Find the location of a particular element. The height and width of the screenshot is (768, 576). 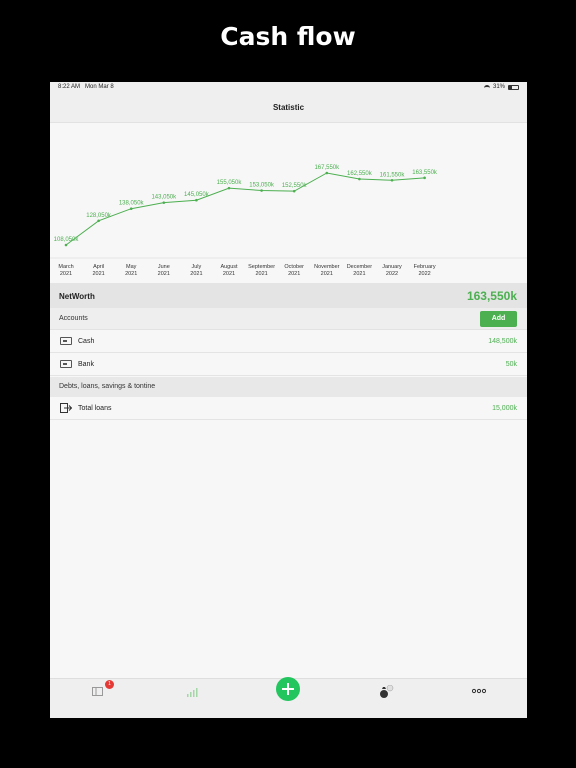

account-balance: 50k is located at coordinates (511, 364).